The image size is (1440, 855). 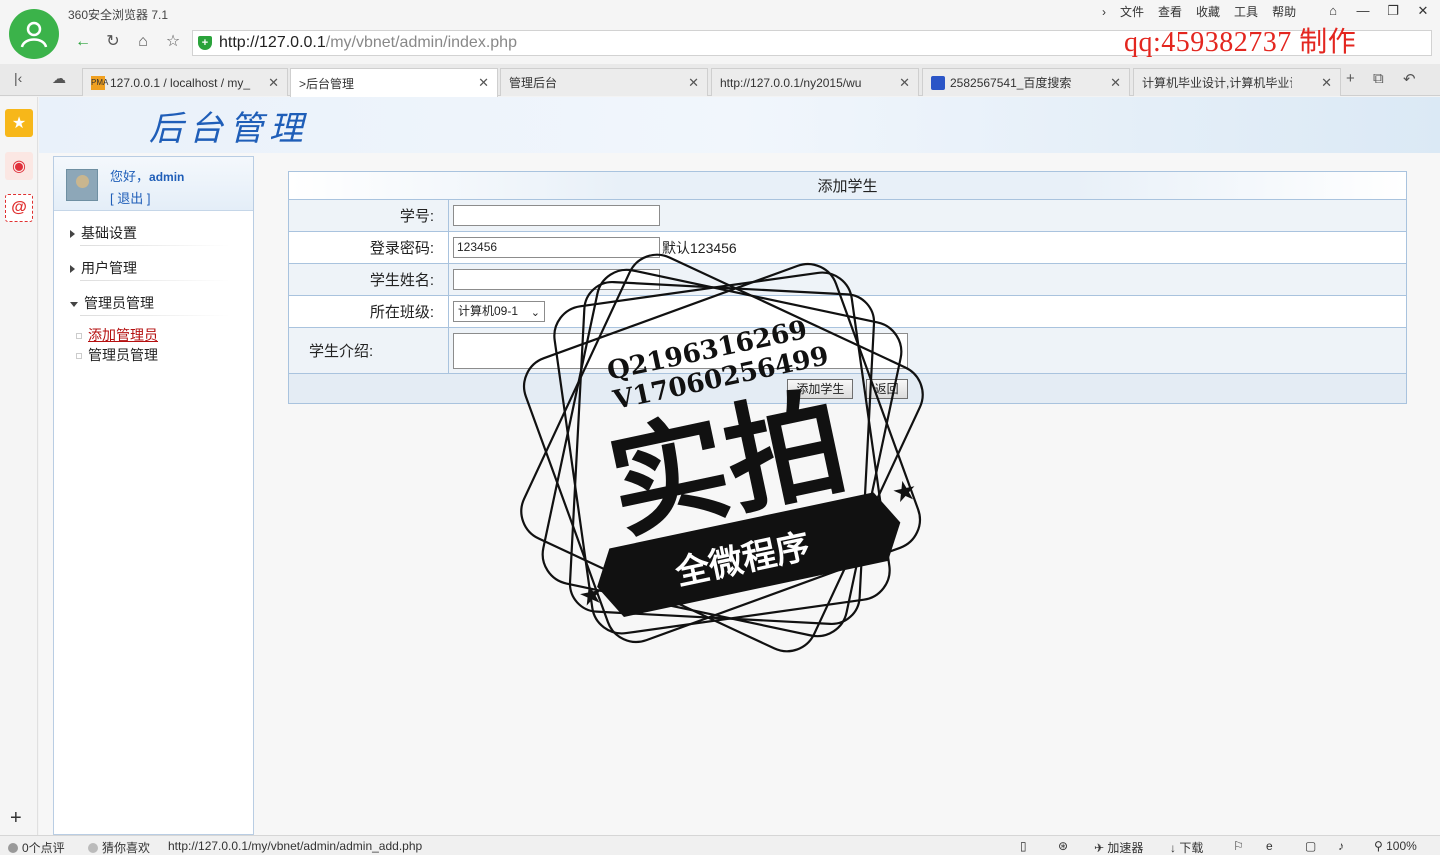 What do you see at coordinates (1393, 11) in the screenshot?
I see `maximize-icon: ❐` at bounding box center [1393, 11].